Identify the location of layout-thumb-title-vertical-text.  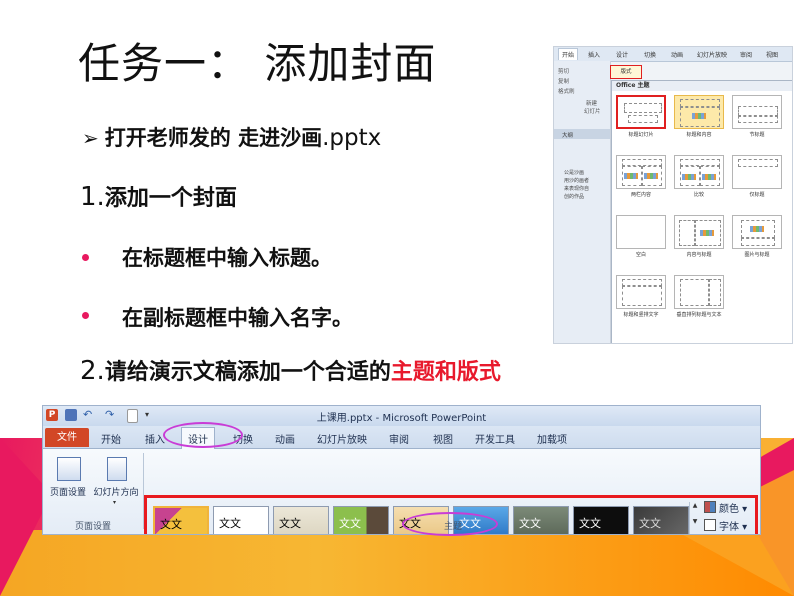
(641, 292).